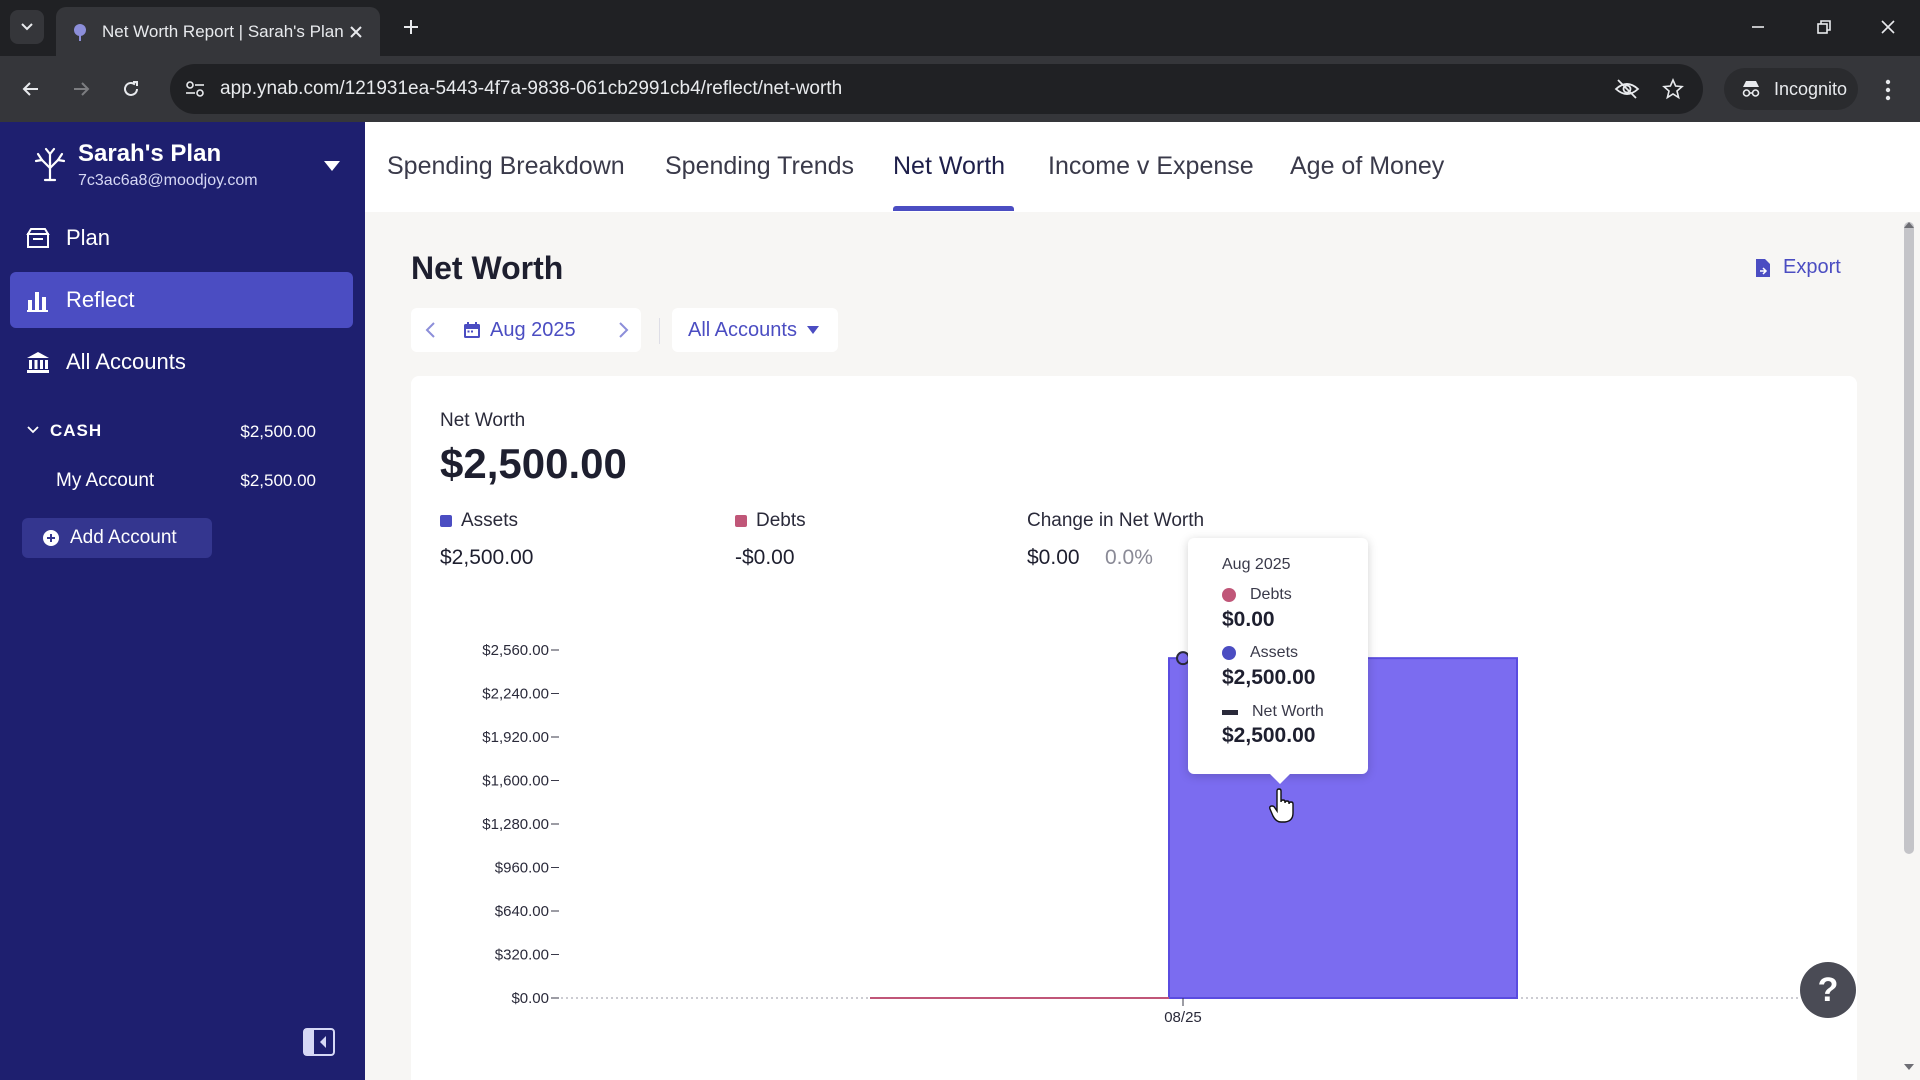  I want to click on nav-item-reflect: Reflect, so click(181, 300).